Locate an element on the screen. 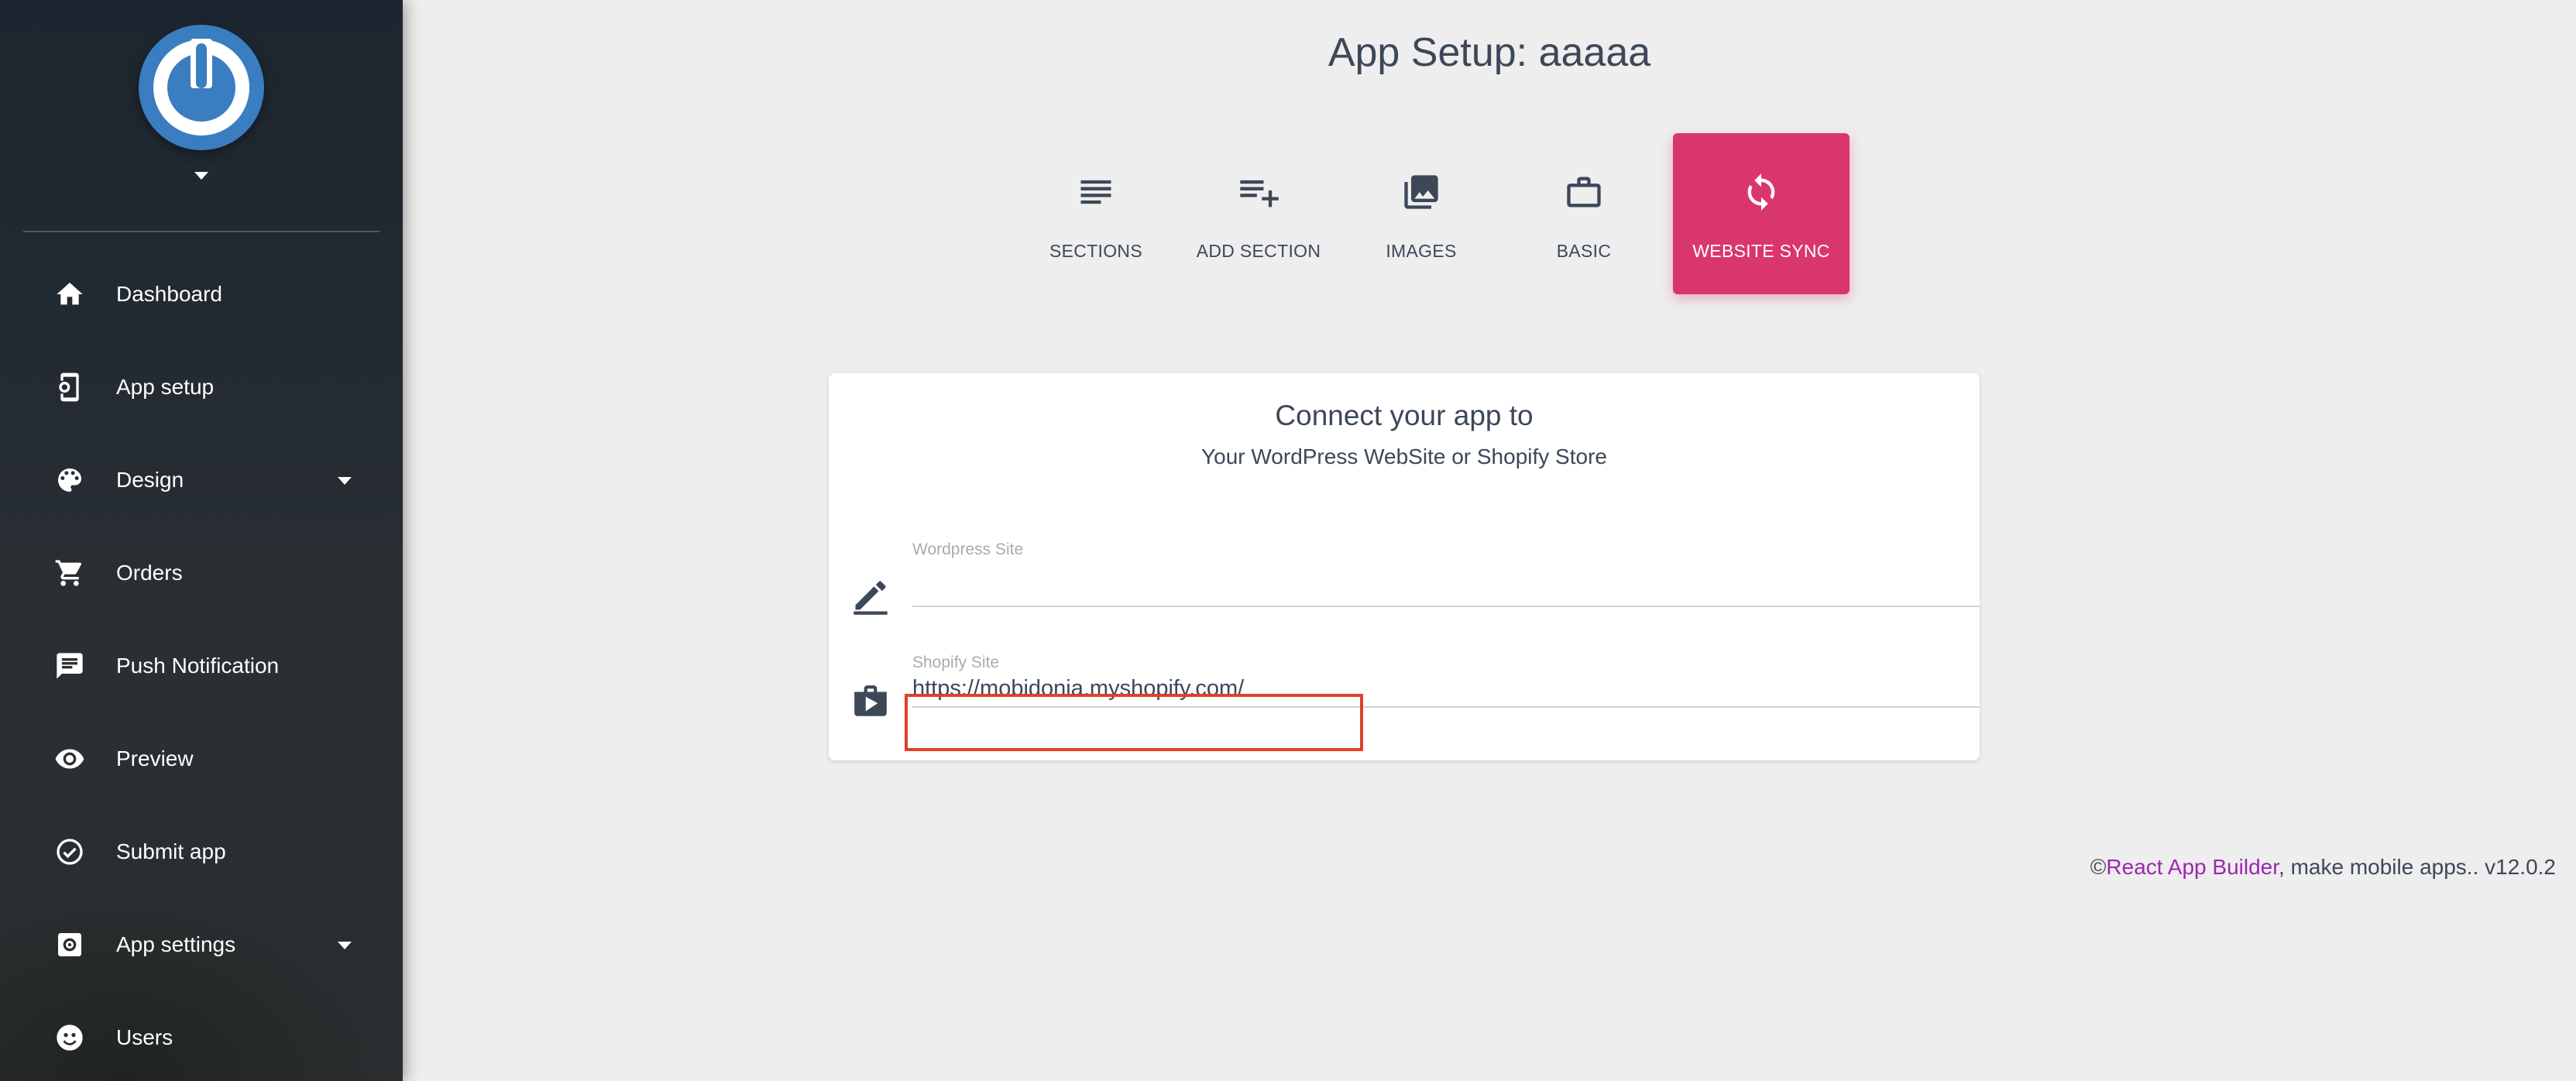 This screenshot has width=2576, height=1081. copyright-symbol: © is located at coordinates (2098, 867).